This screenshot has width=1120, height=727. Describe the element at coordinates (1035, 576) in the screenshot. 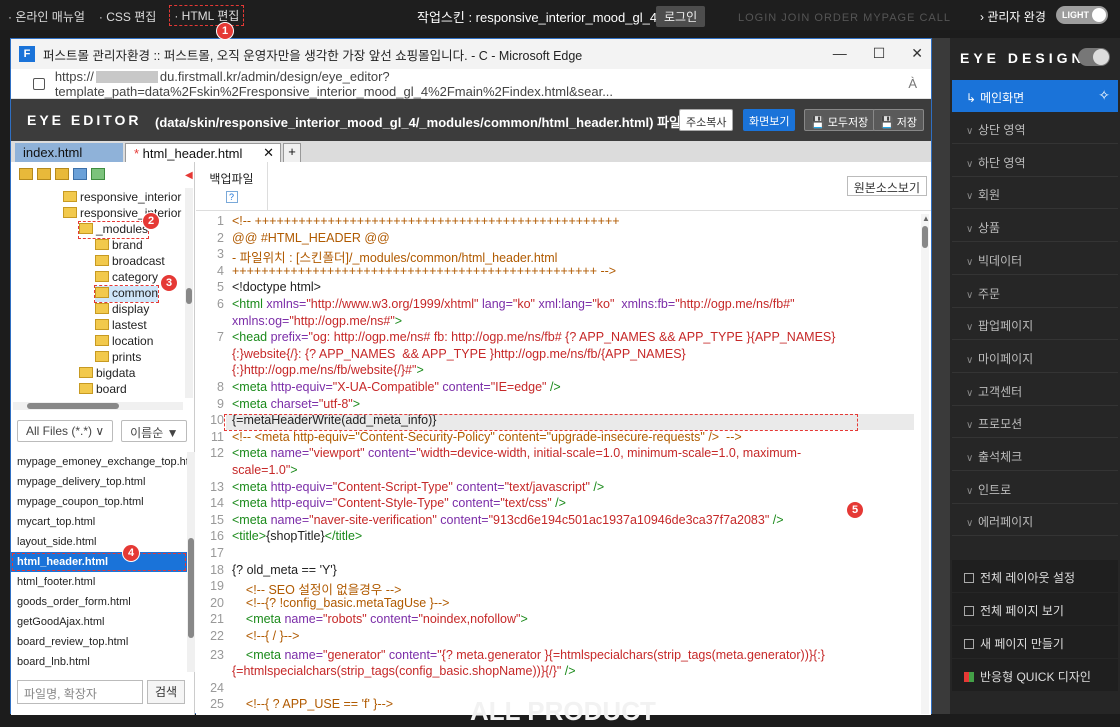

I see `layout-settings-button: 전체 레이아웃 설정` at that location.